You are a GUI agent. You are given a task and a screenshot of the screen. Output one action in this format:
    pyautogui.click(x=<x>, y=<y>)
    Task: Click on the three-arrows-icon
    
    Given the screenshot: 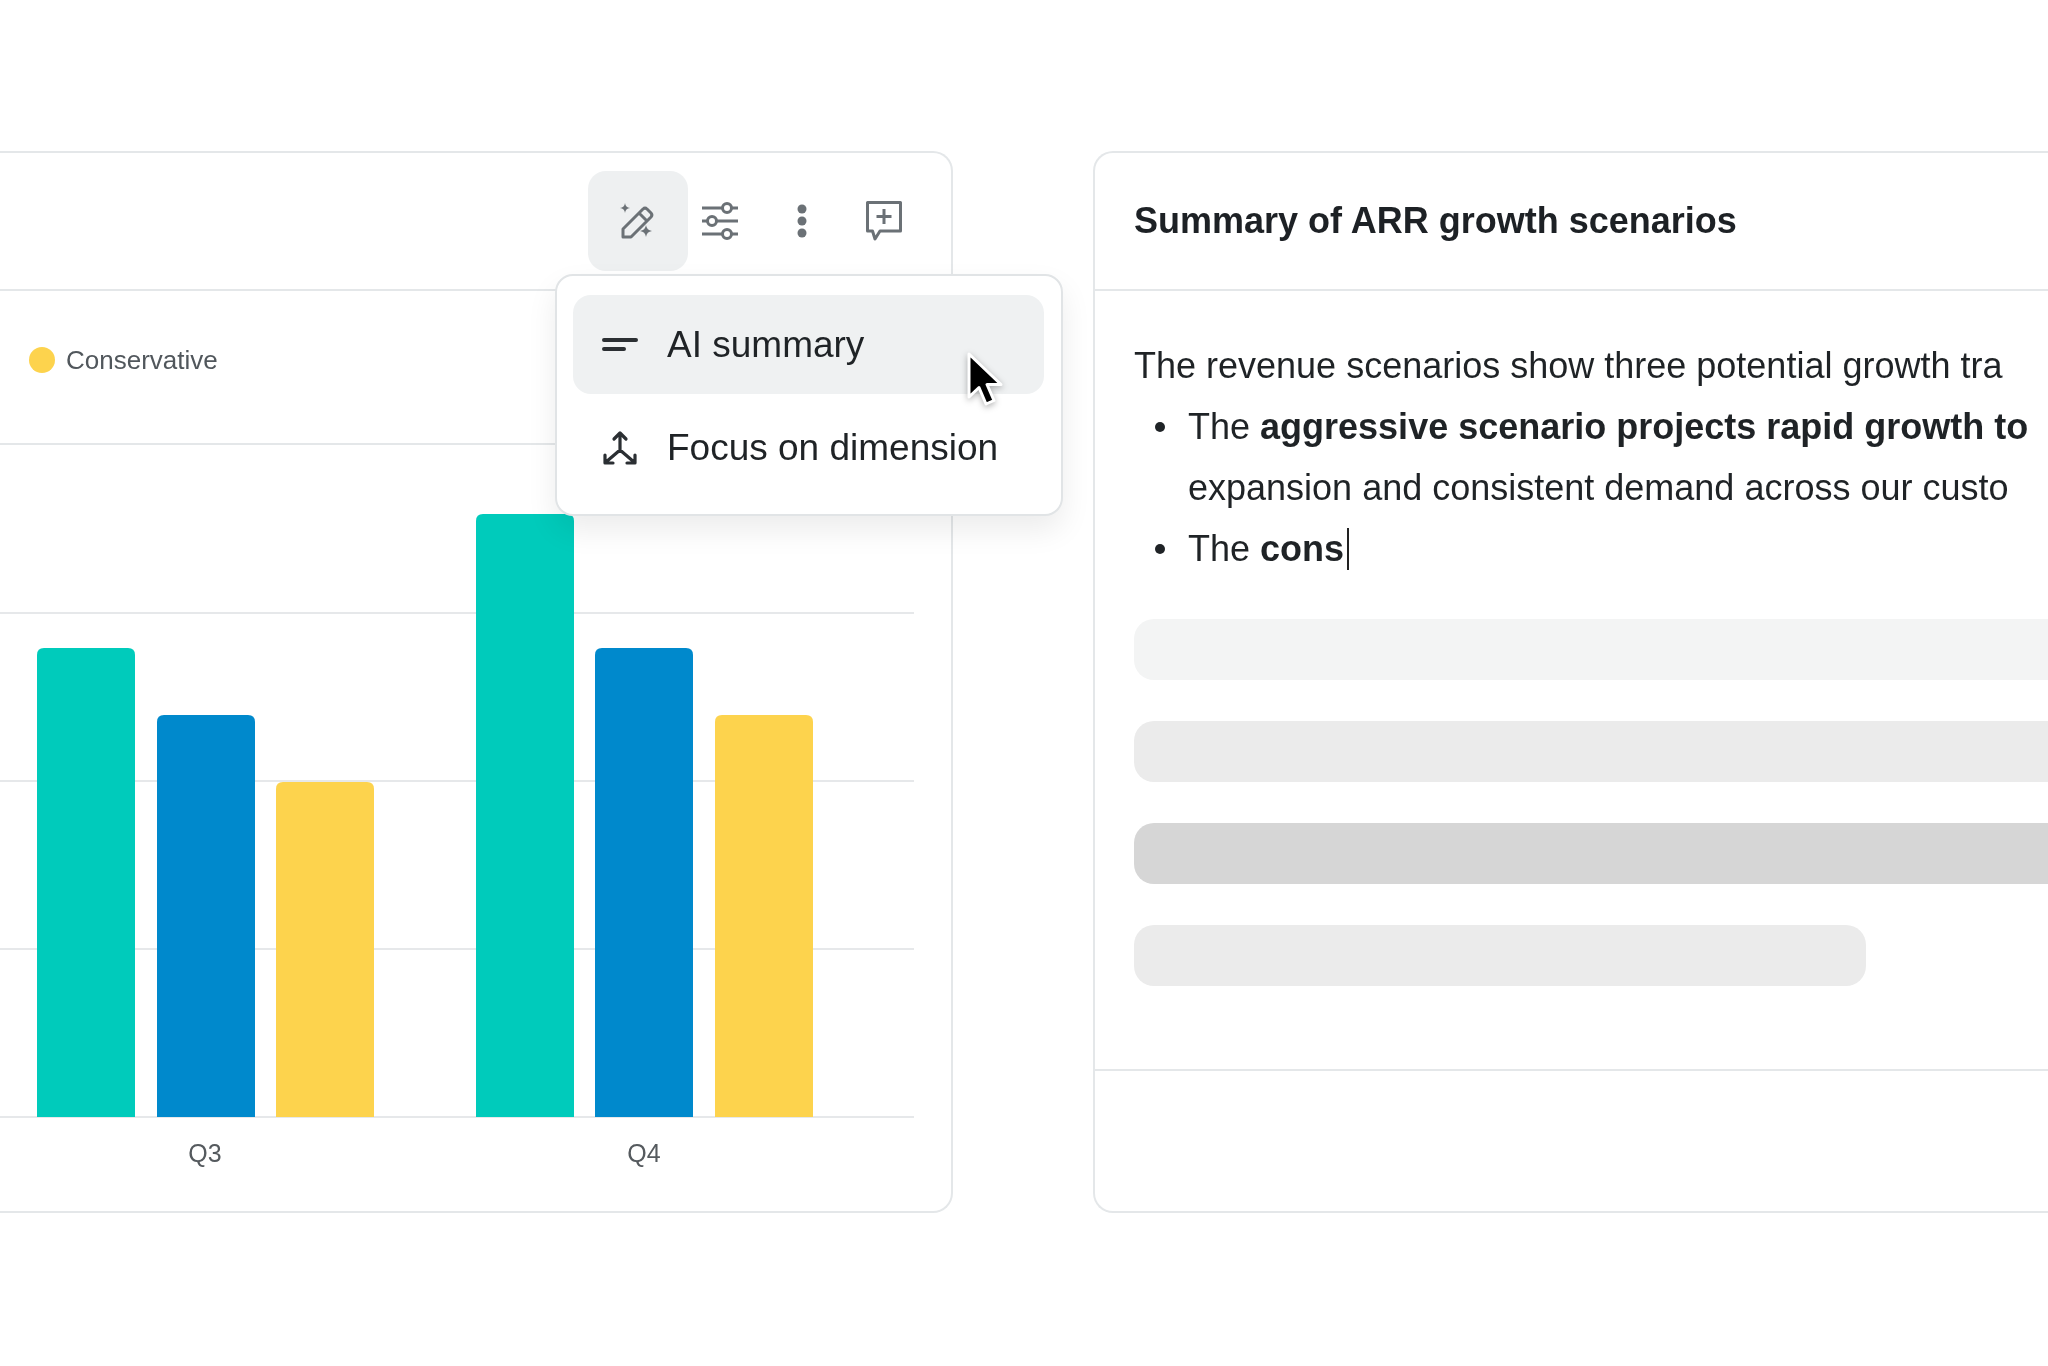 What is the action you would take?
    pyautogui.click(x=620, y=447)
    